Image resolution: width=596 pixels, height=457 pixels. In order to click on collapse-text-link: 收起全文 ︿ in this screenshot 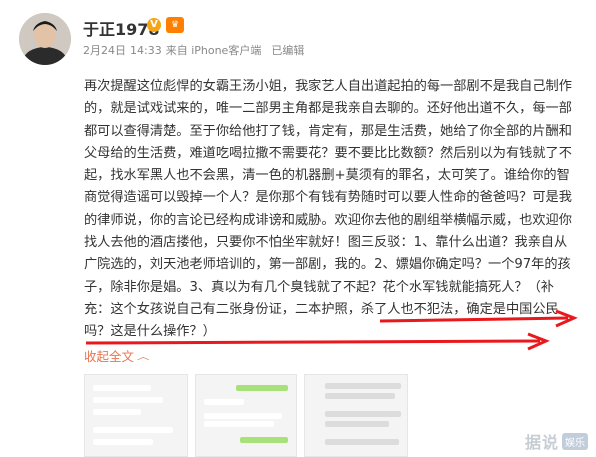, I will do `click(117, 355)`.